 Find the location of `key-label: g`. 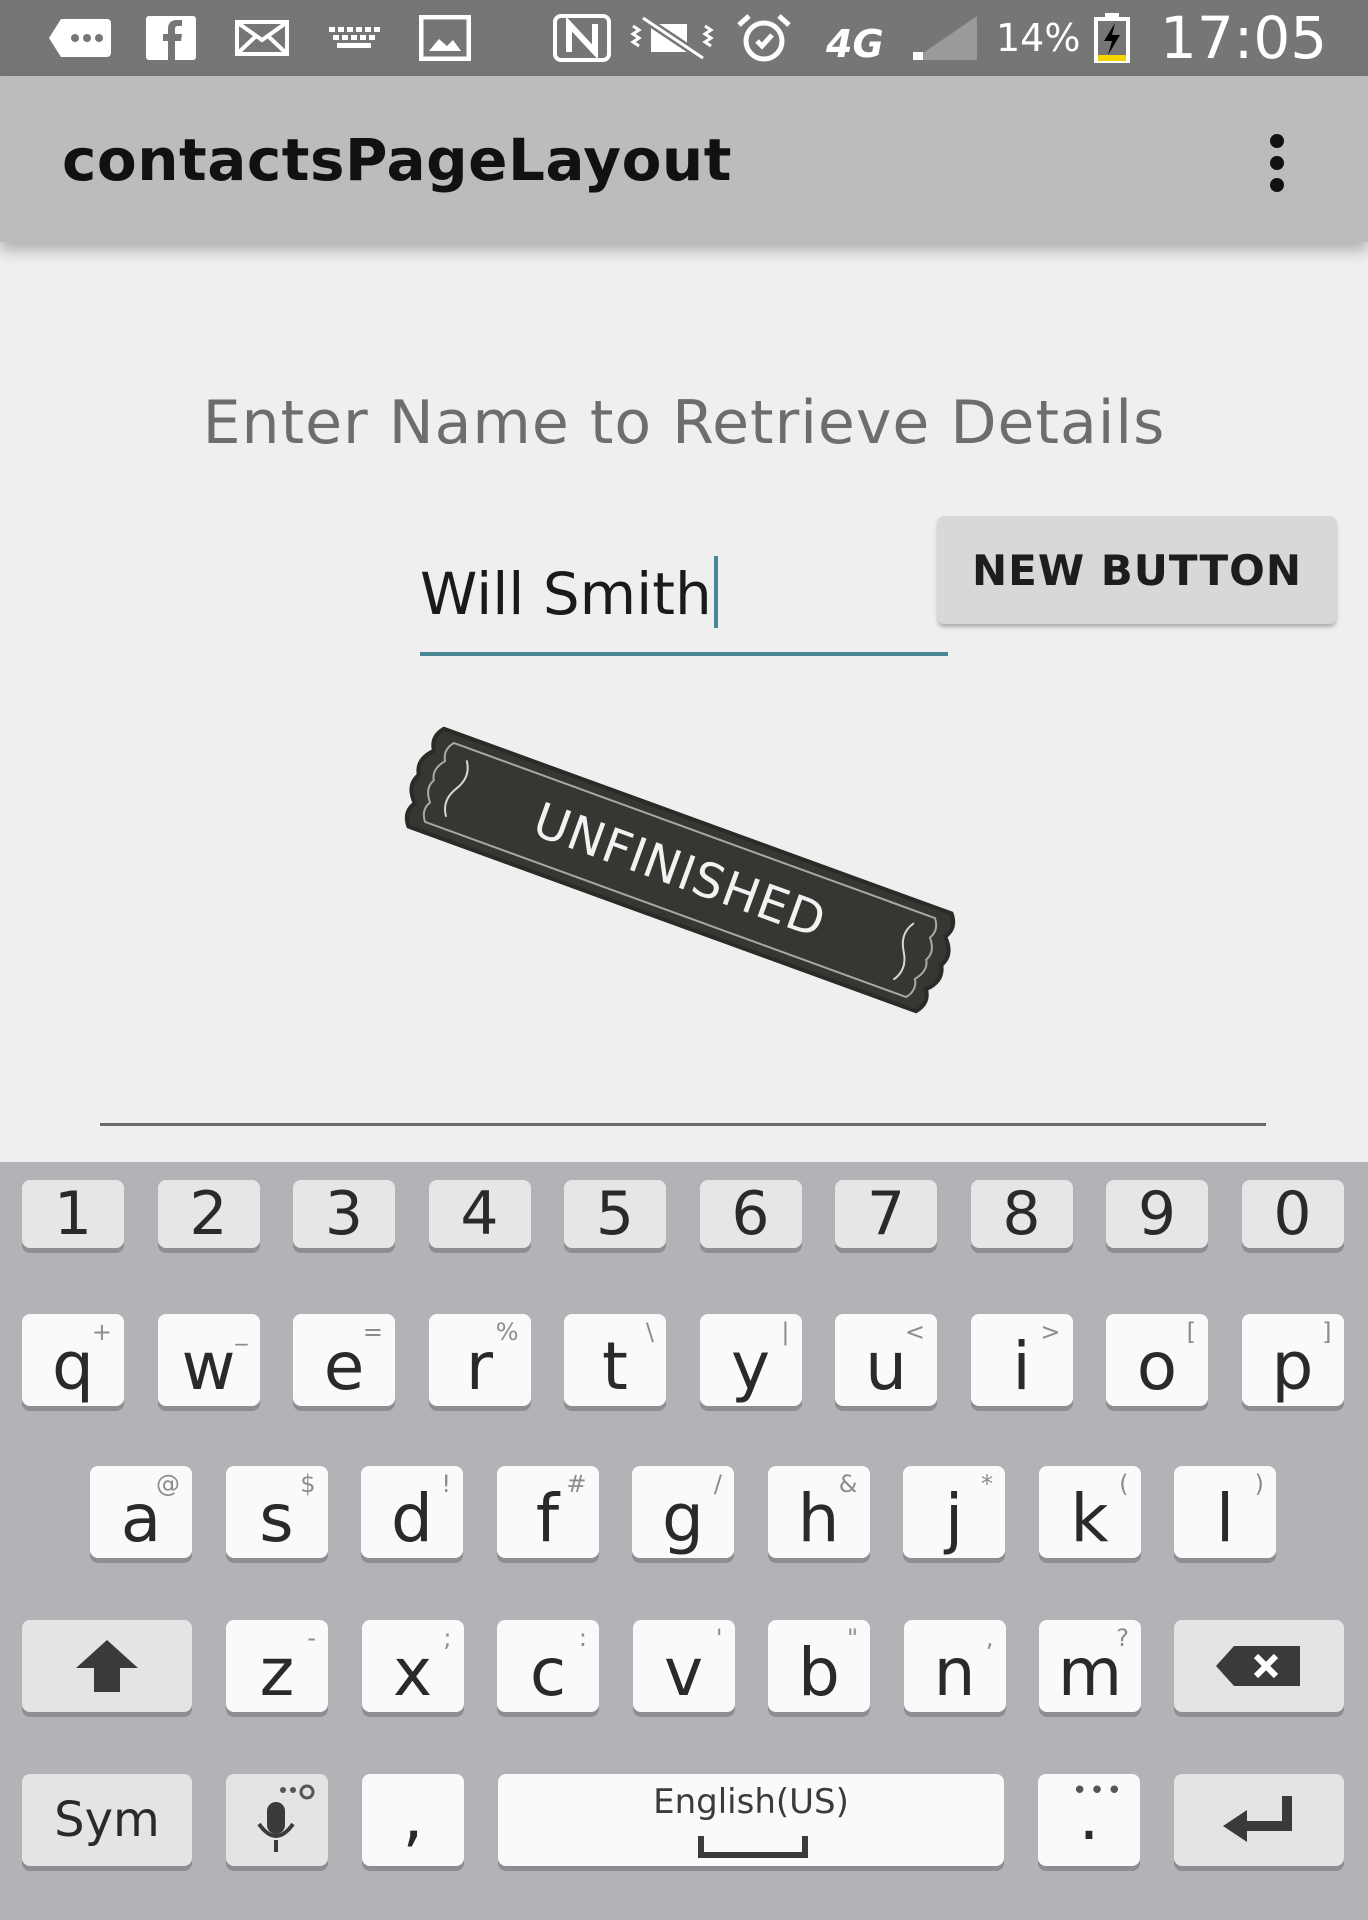

key-label: g is located at coordinates (683, 1518).